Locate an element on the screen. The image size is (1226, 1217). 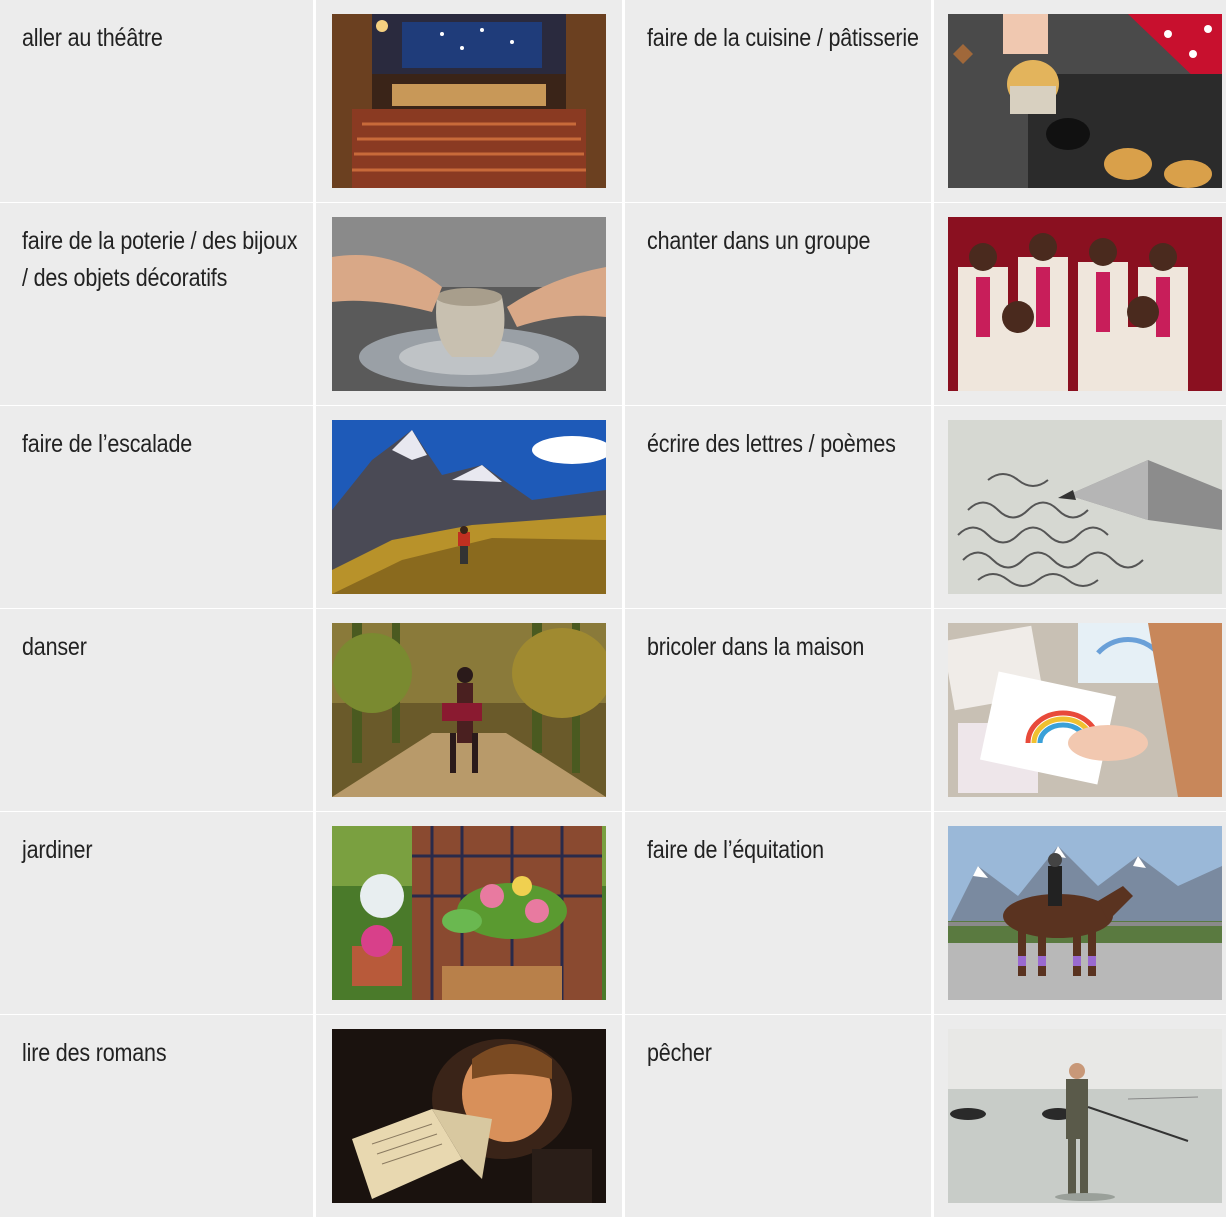
baking-muffins-image is located at coordinates (1084, 101).